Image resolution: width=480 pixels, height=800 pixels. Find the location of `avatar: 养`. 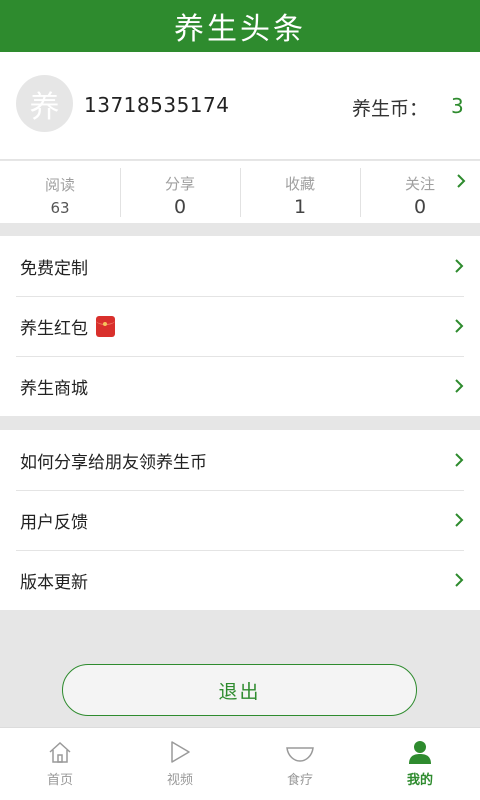

avatar: 养 is located at coordinates (44, 103).